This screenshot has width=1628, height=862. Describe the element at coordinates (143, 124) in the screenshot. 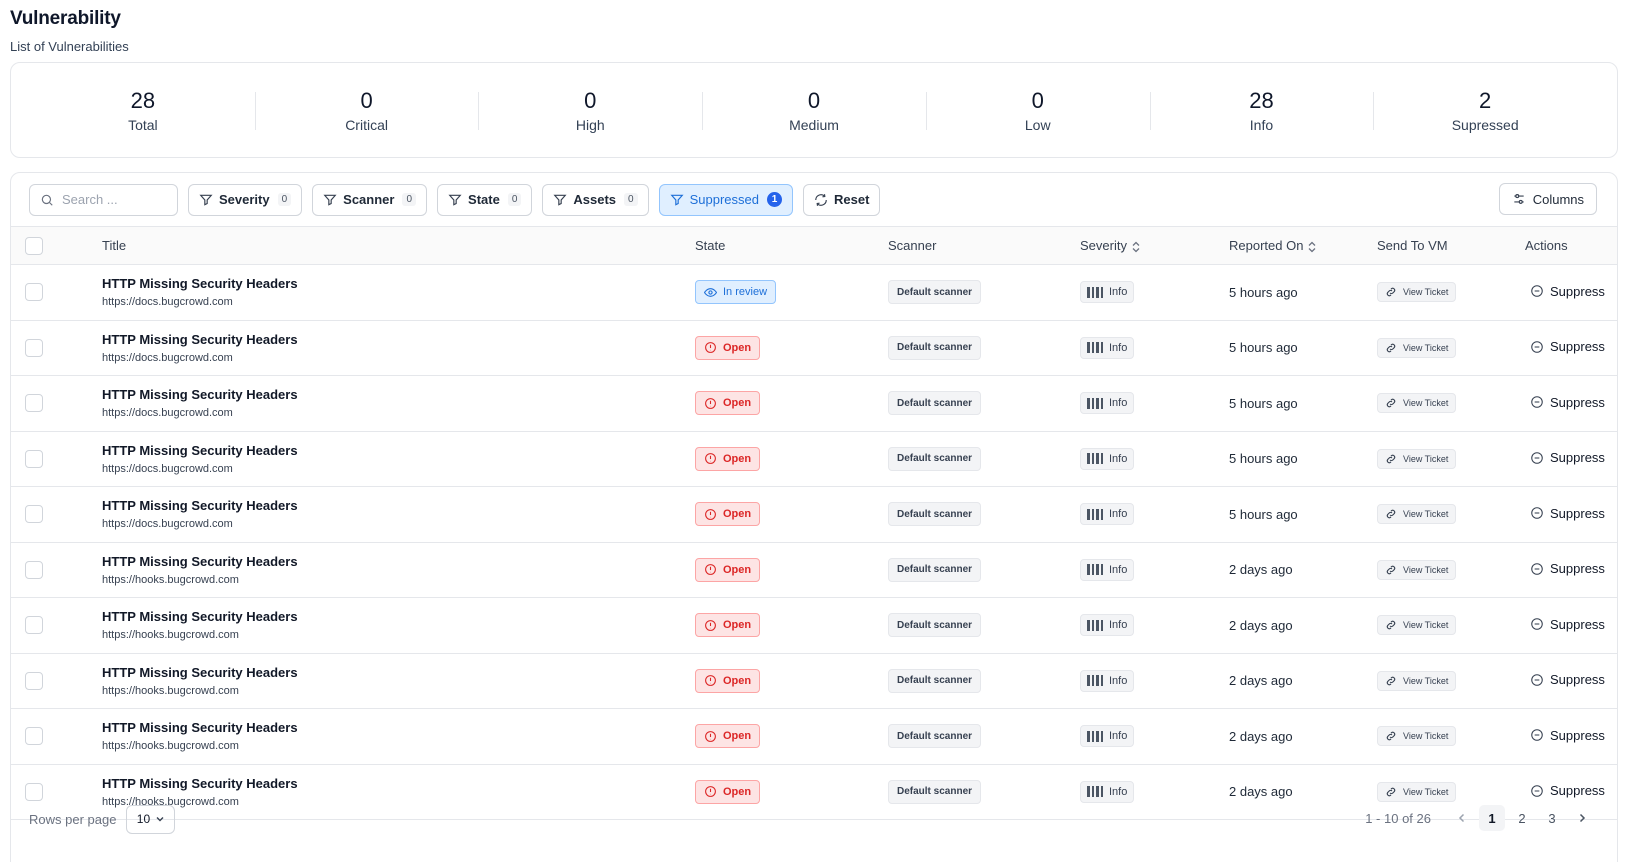

I see `stat-label: Total` at that location.